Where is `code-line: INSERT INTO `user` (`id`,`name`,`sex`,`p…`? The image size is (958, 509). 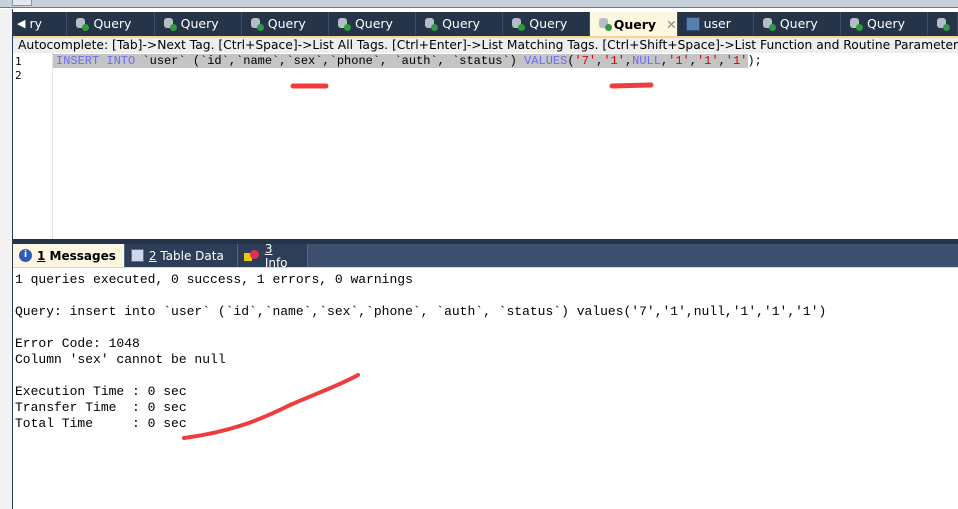
code-line: INSERT INTO `user` (`id`,`name`,`sex`,`p… is located at coordinates (407, 61).